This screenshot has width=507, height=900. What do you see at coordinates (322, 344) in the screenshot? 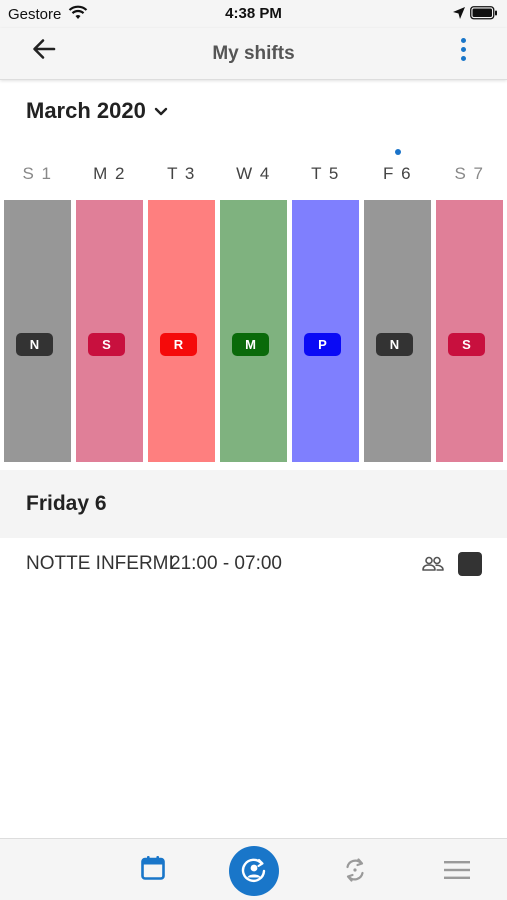
I see `shift-badge: P` at bounding box center [322, 344].